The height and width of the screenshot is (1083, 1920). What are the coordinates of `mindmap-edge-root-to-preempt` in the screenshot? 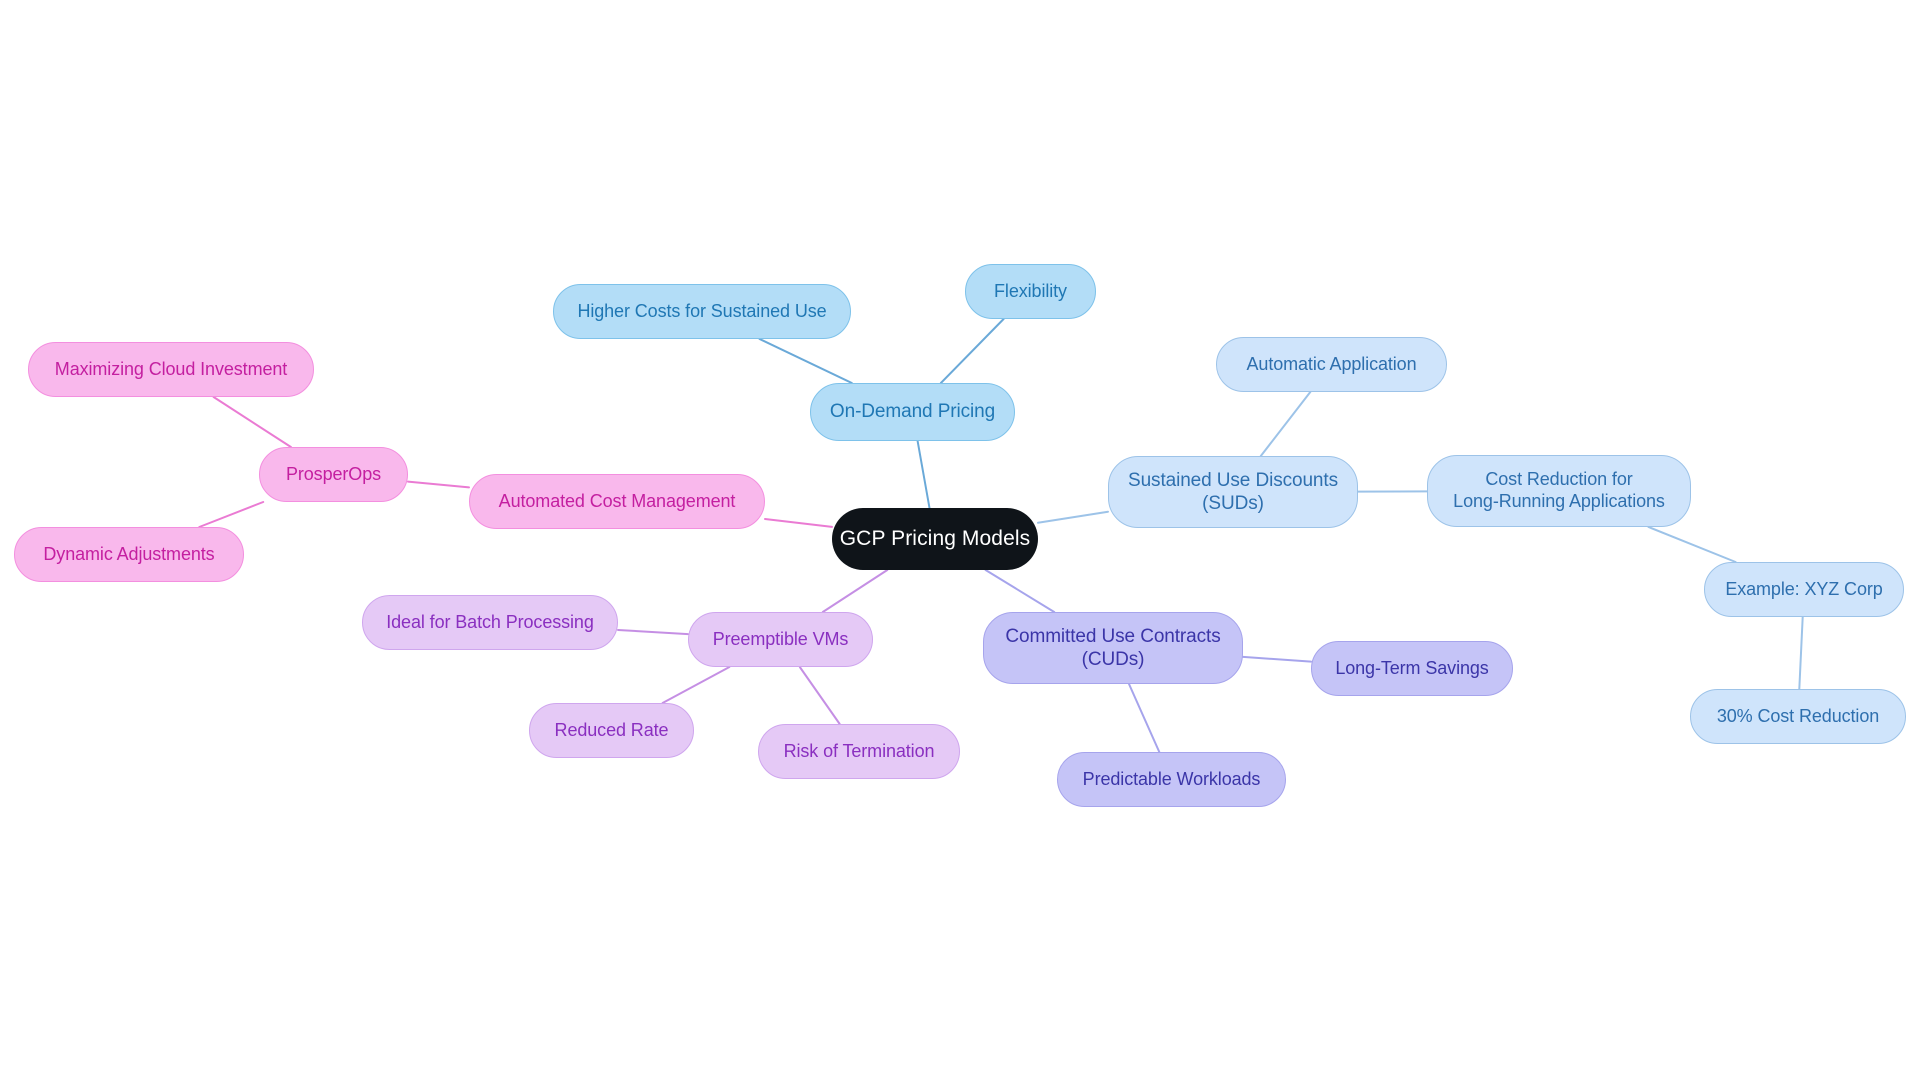 It's located at (855, 591).